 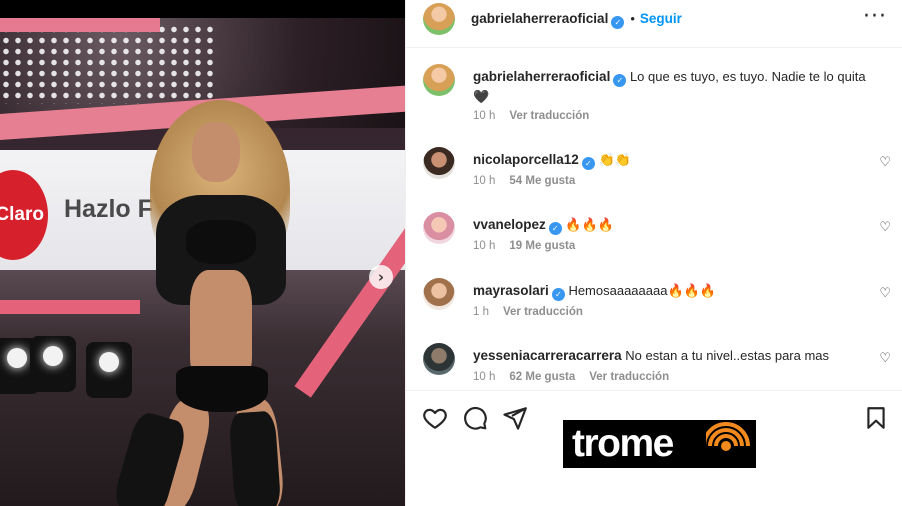 I want to click on trome-signal-icon, so click(x=728, y=436).